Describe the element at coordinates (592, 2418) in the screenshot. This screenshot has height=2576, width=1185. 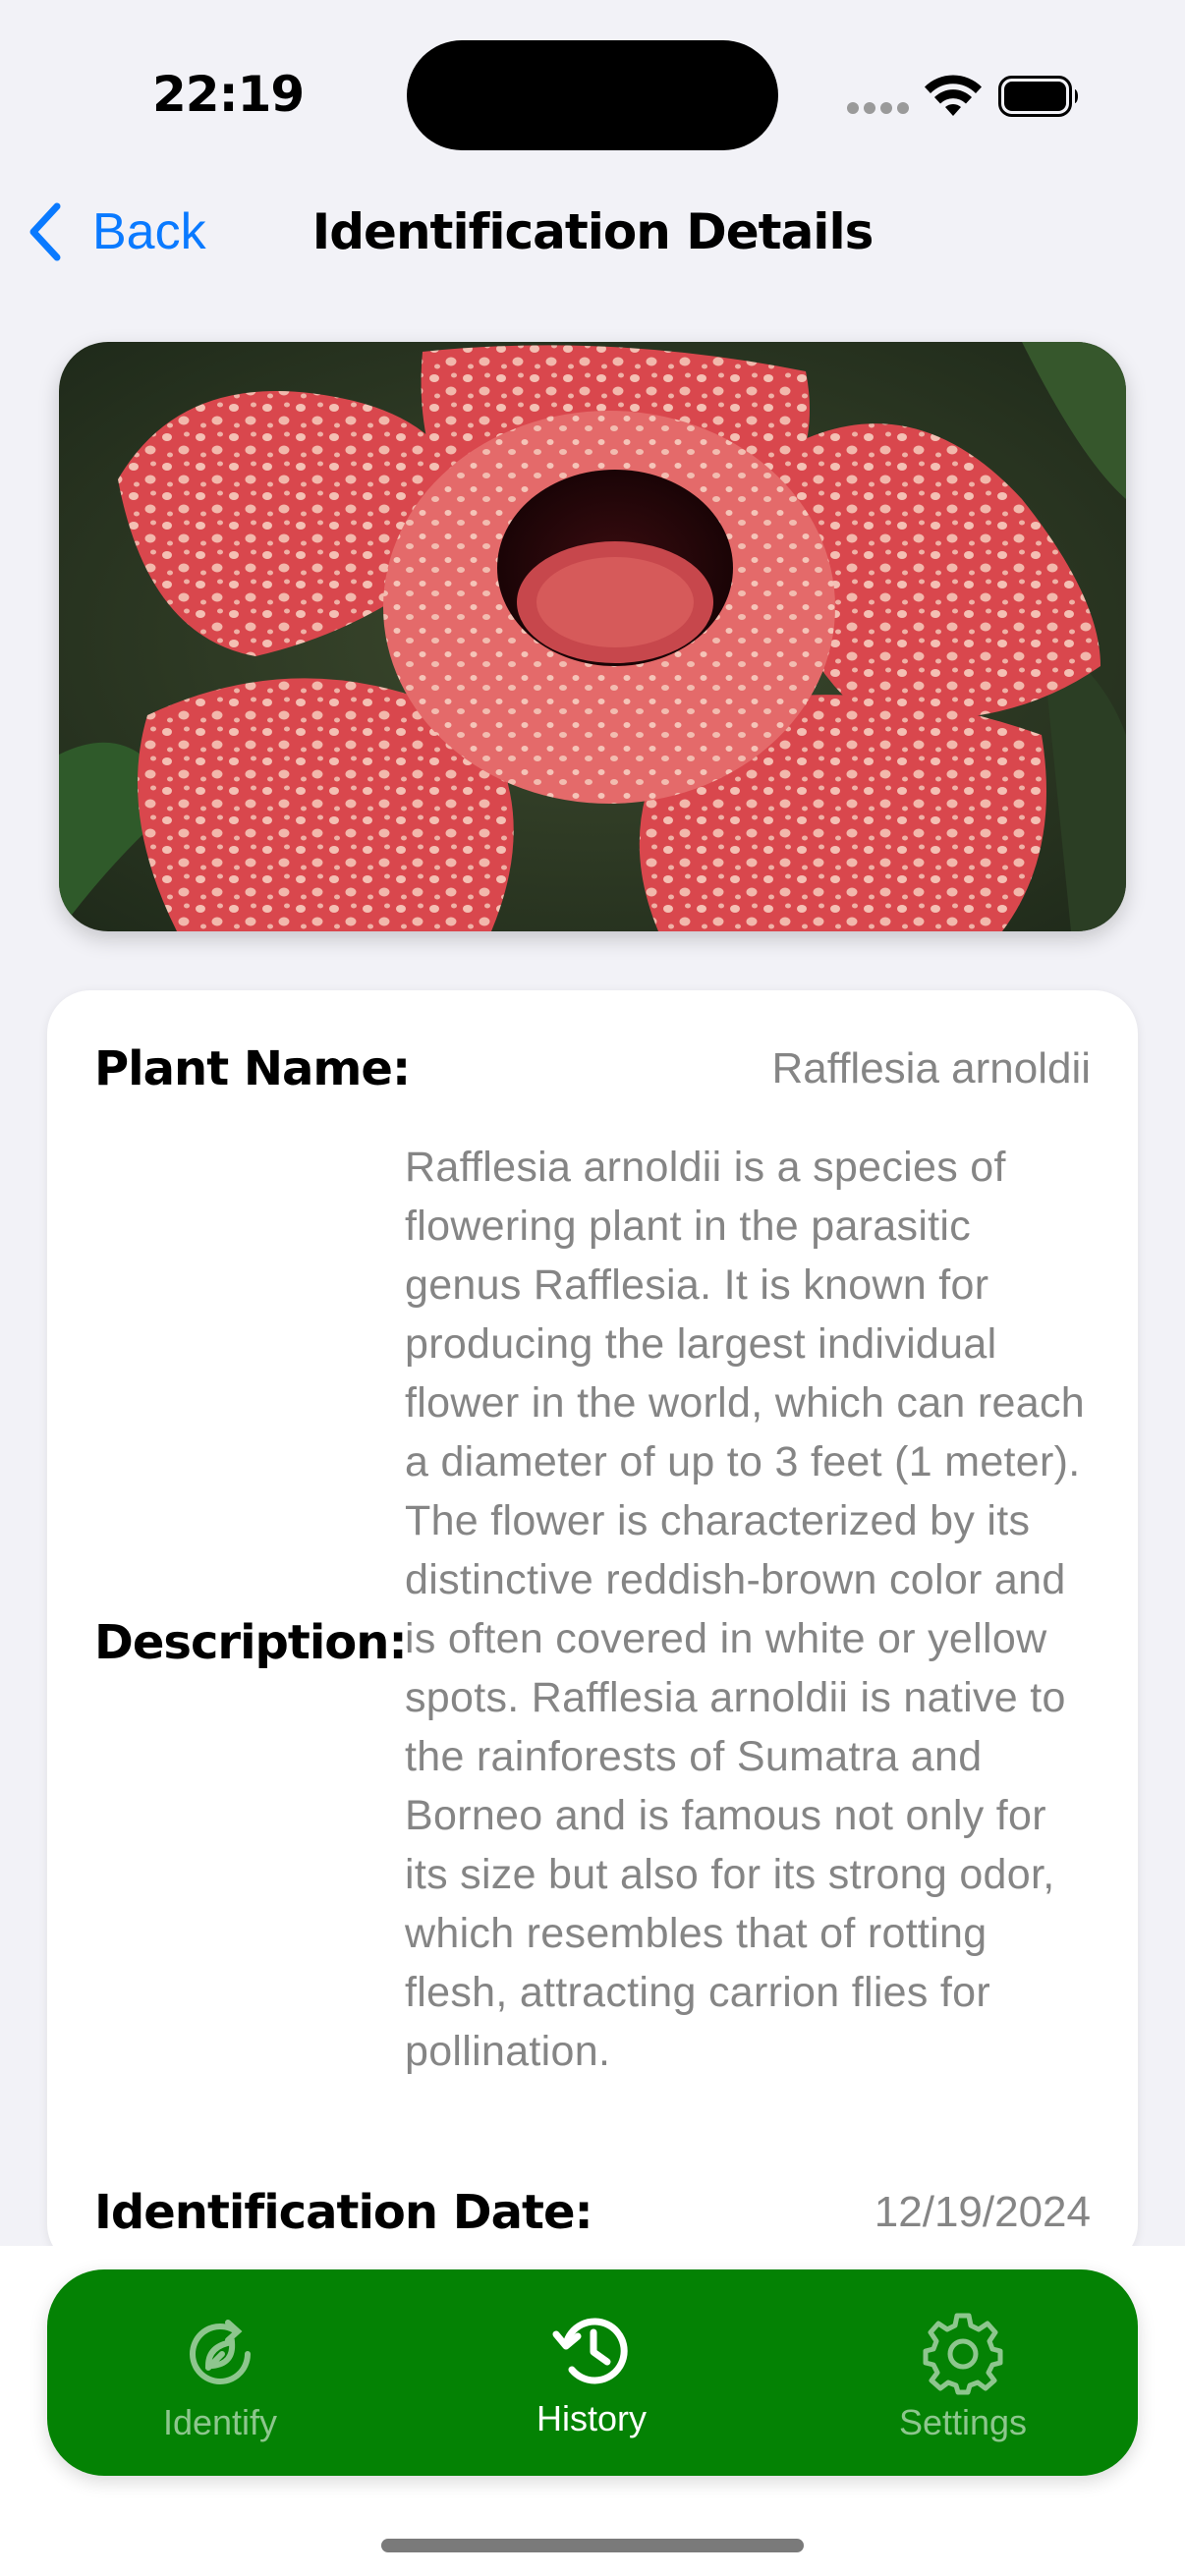
I see `tab-history-label: History` at that location.